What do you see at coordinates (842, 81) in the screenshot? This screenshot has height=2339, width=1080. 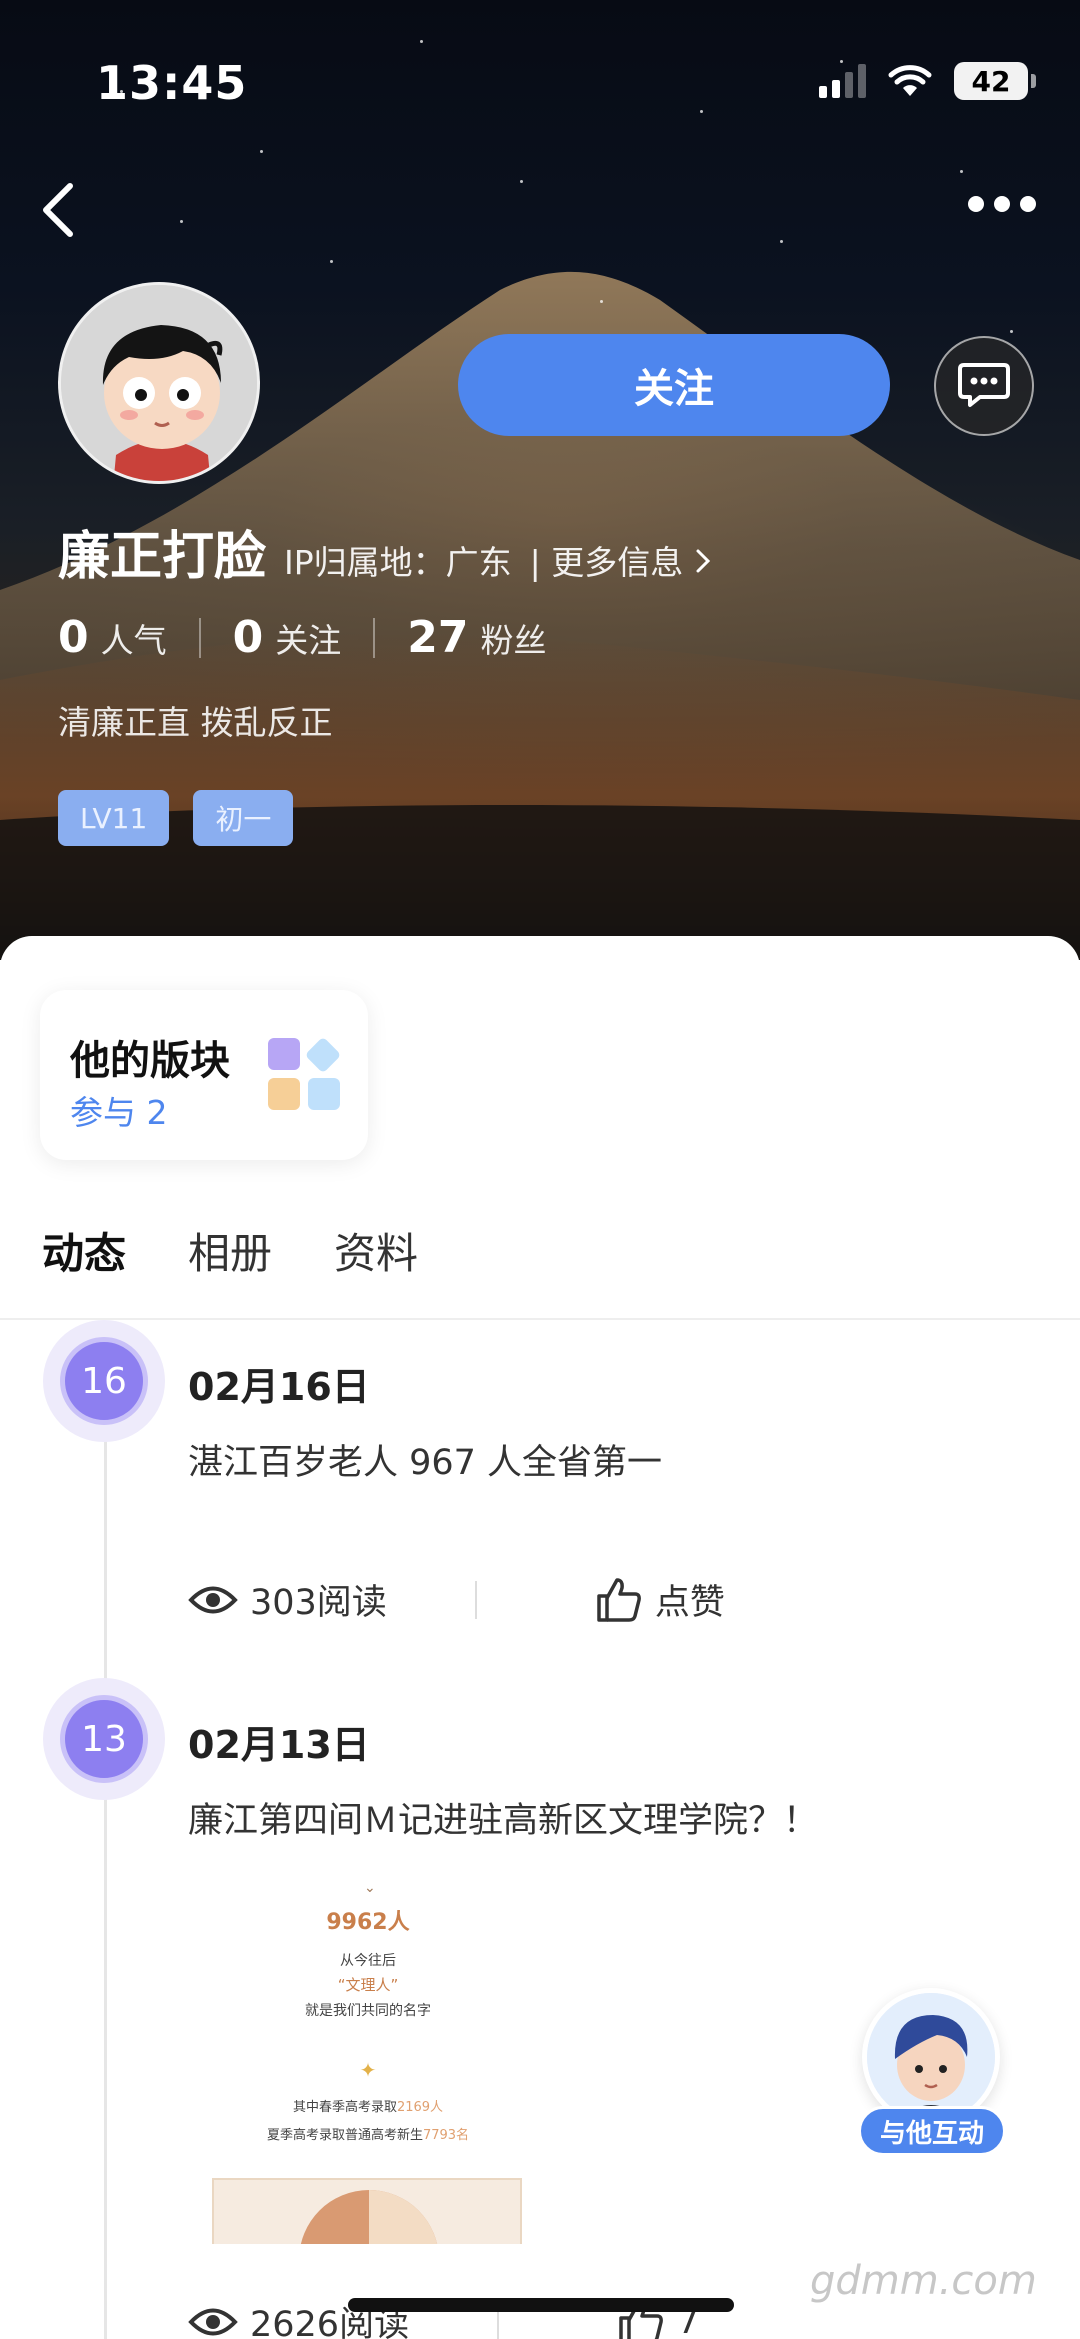 I see `cellular-signal-icon` at bounding box center [842, 81].